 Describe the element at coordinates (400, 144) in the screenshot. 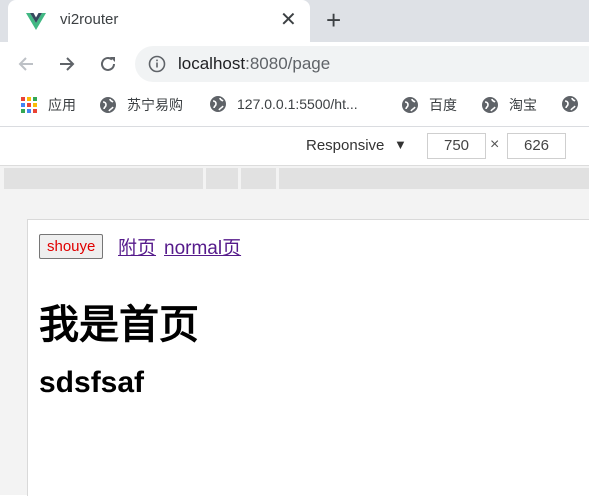

I see `chevron-down-icon: ▼` at that location.